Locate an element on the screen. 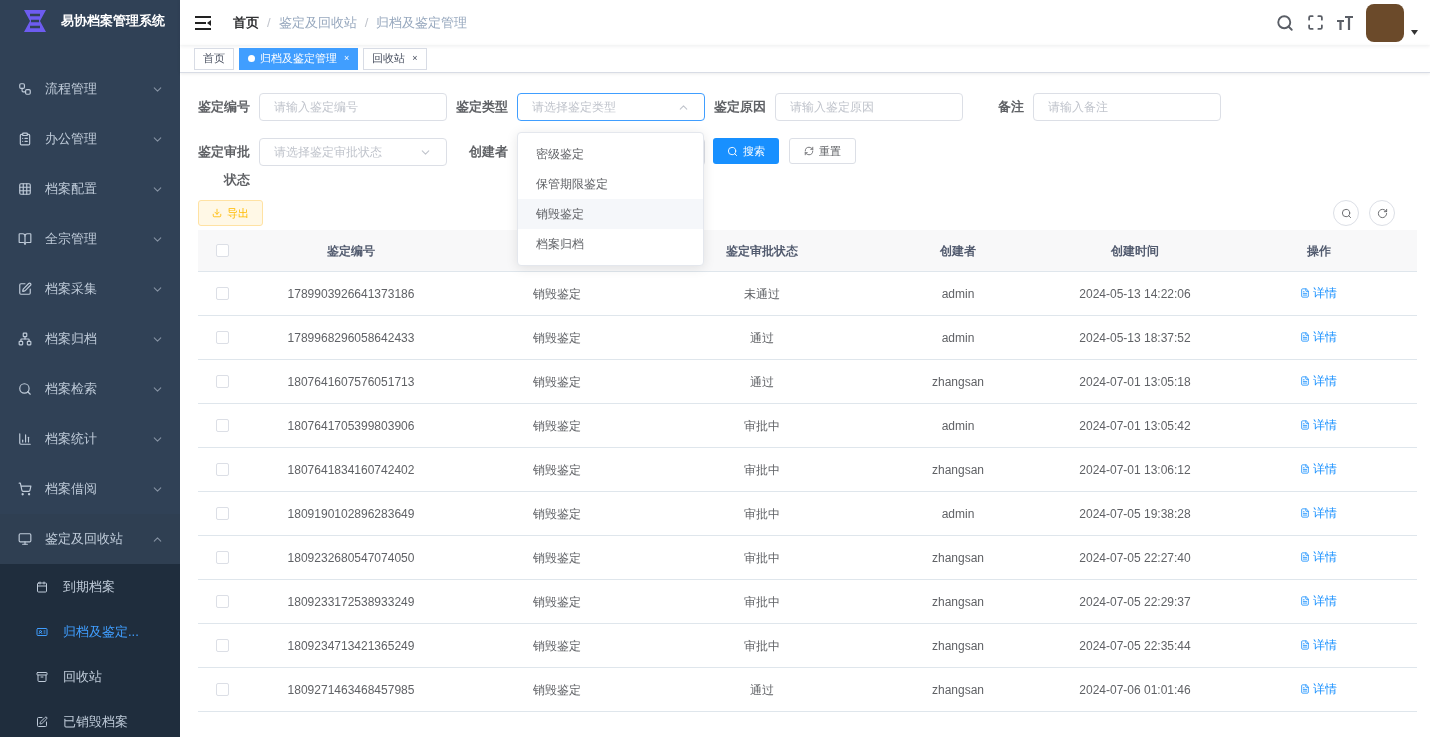 Image resolution: width=1430 pixels, height=737 pixels. table-cell: 未通过 is located at coordinates (762, 293).